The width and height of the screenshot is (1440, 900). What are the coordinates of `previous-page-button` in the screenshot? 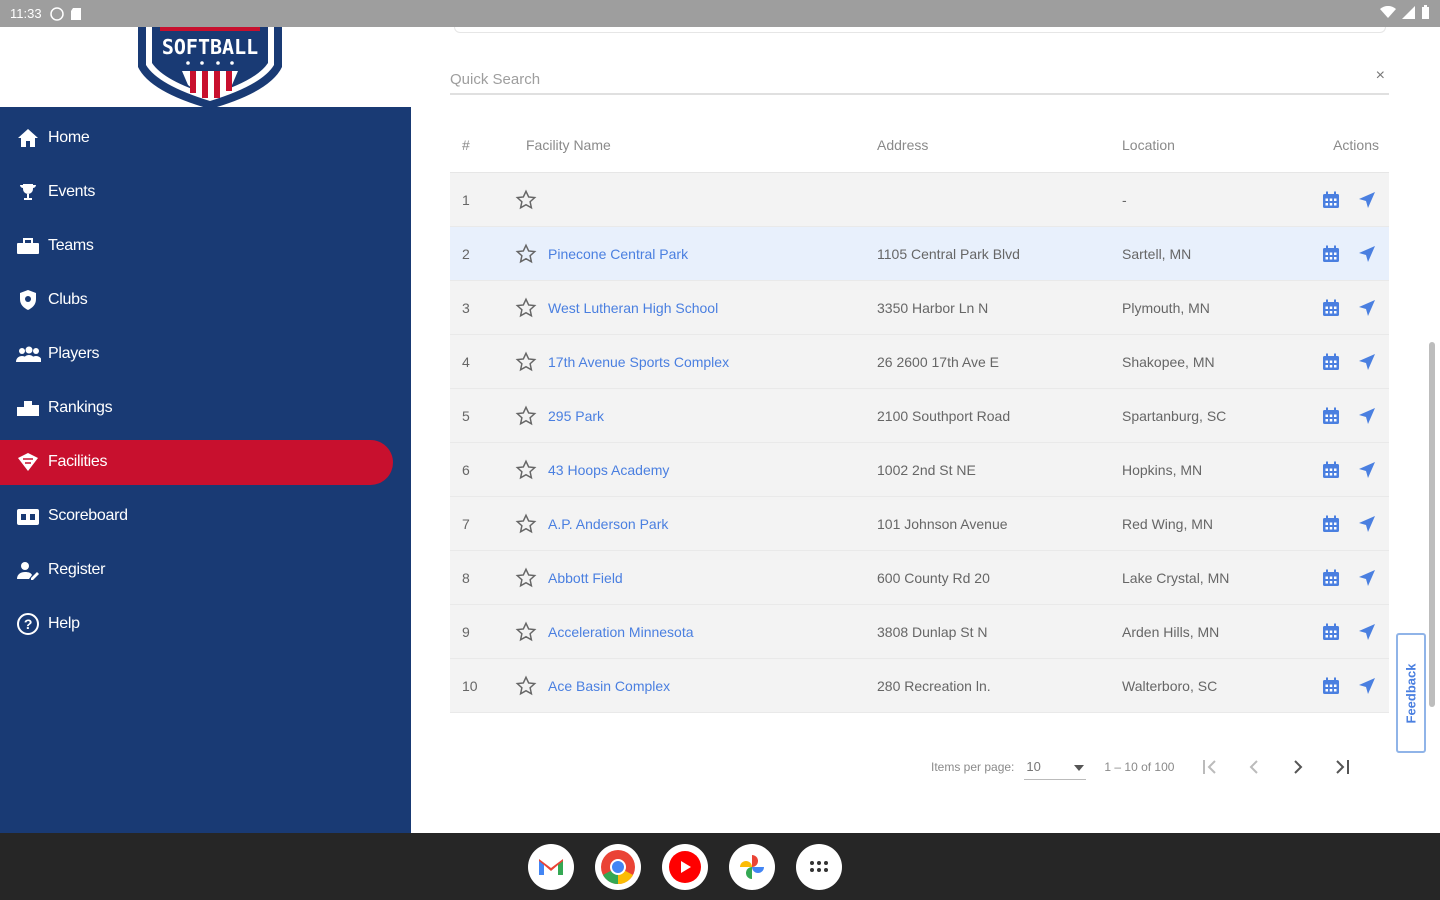 It's located at (1254, 767).